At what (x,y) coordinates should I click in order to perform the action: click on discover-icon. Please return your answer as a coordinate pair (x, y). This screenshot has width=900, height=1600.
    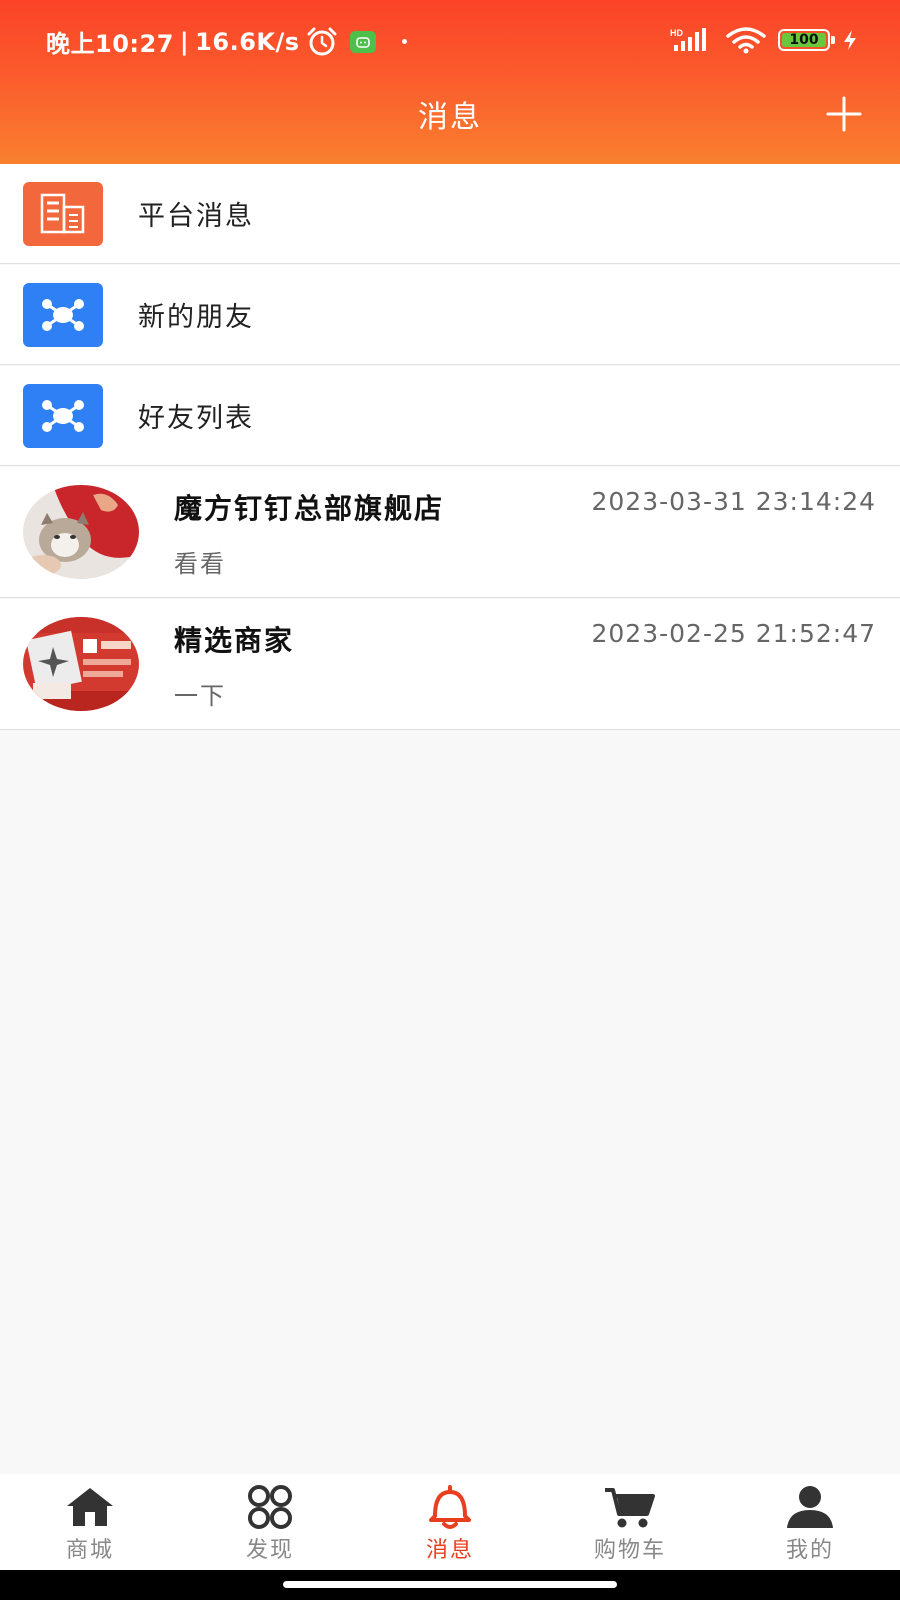
    Looking at the image, I should click on (270, 1507).